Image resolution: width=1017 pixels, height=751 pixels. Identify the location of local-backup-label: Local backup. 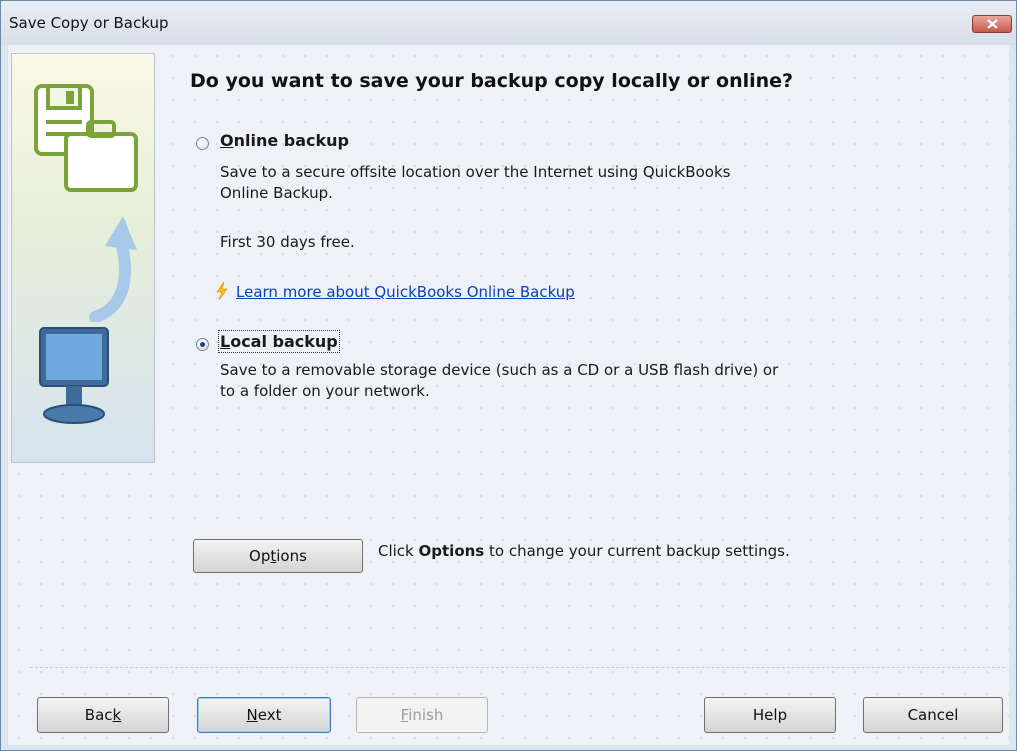
(279, 341).